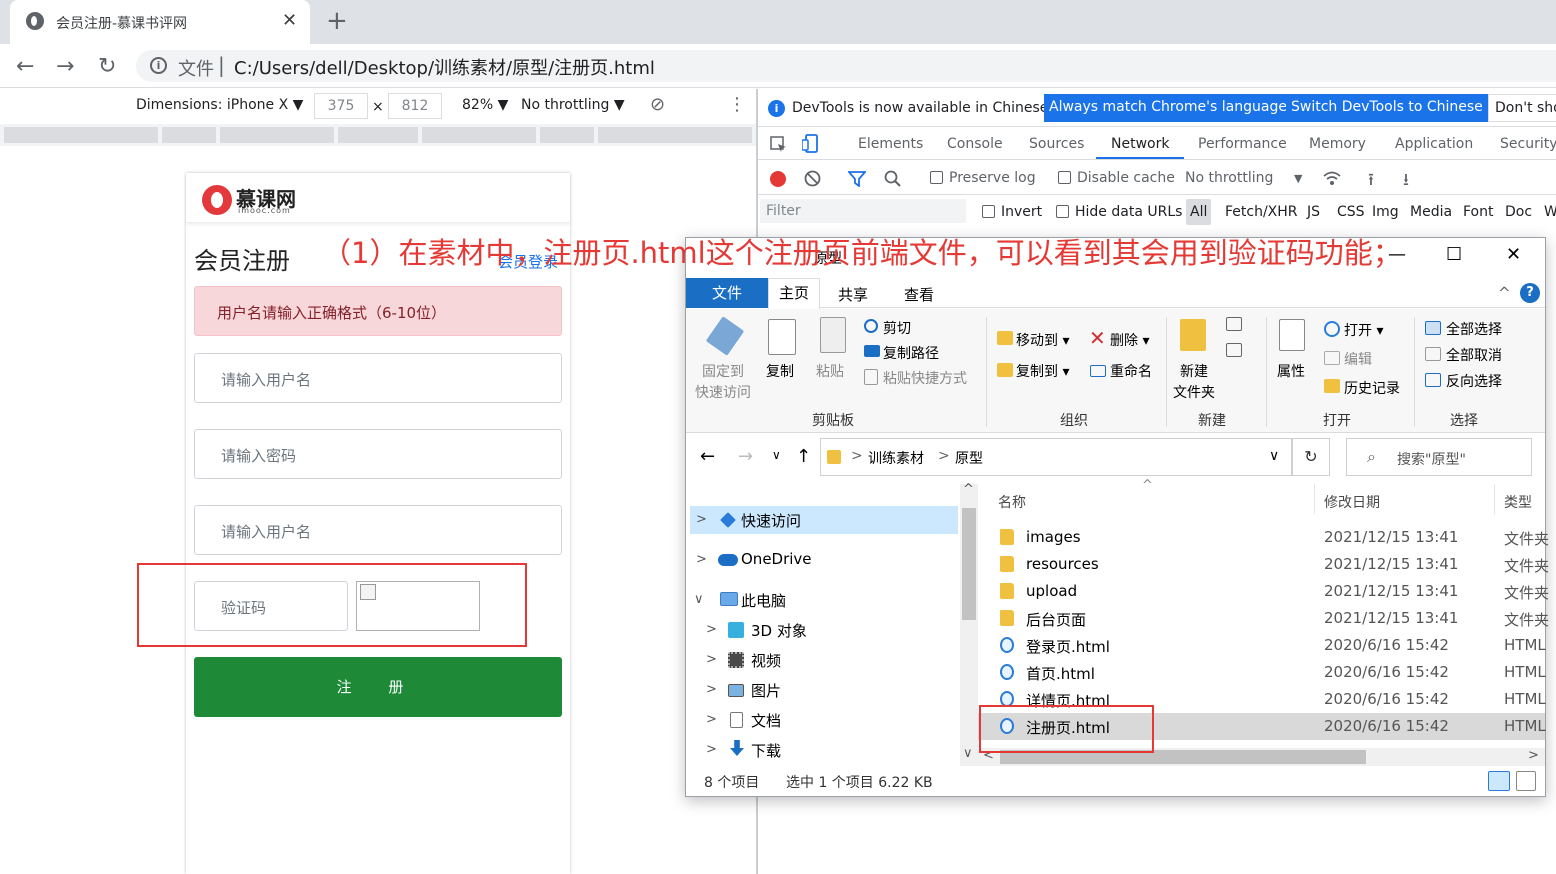 This screenshot has width=1556, height=874. Describe the element at coordinates (1119, 212) in the screenshot. I see `hide-data-urls-checkbox: Hide data URLs` at that location.